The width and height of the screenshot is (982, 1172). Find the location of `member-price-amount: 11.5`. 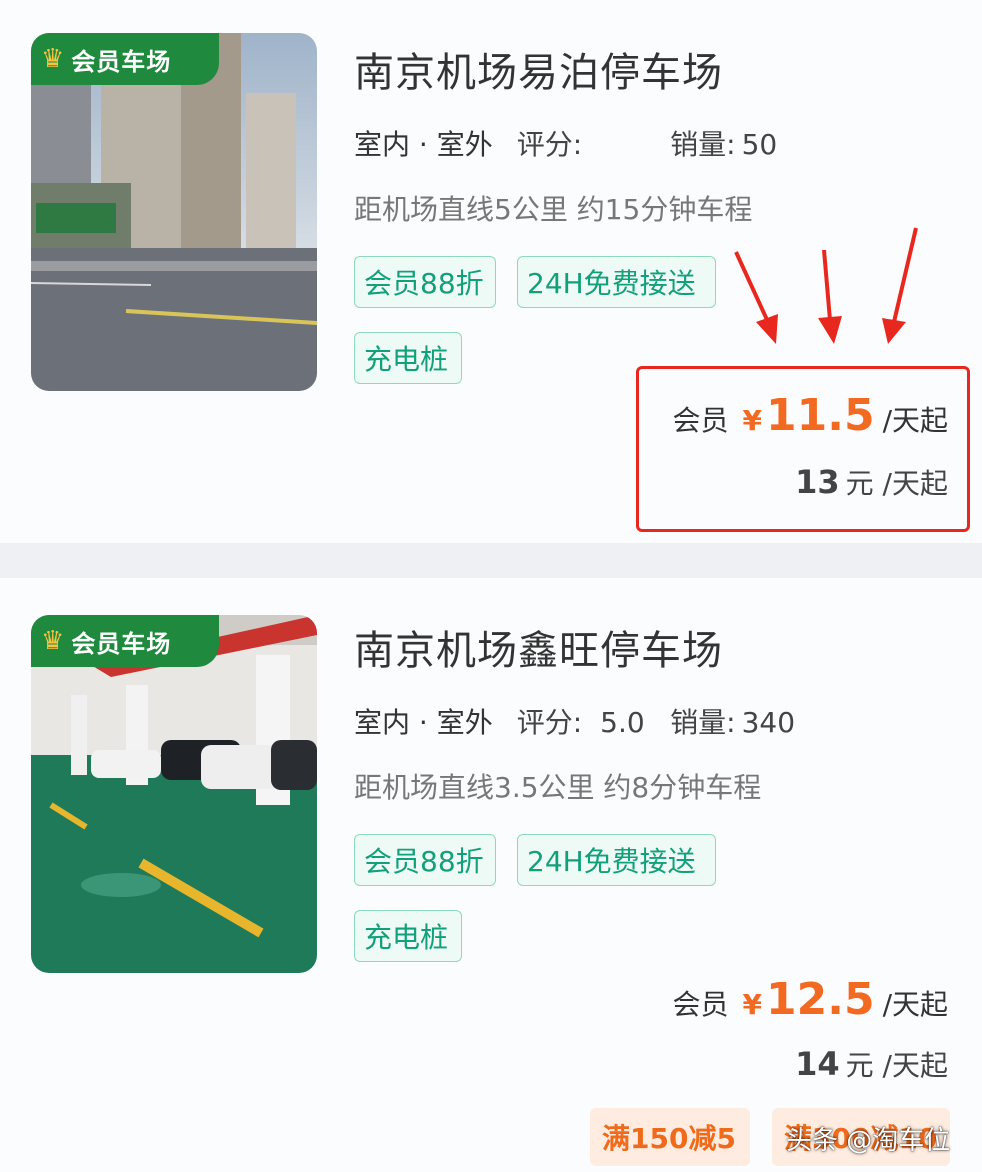

member-price-amount: 11.5 is located at coordinates (820, 415).